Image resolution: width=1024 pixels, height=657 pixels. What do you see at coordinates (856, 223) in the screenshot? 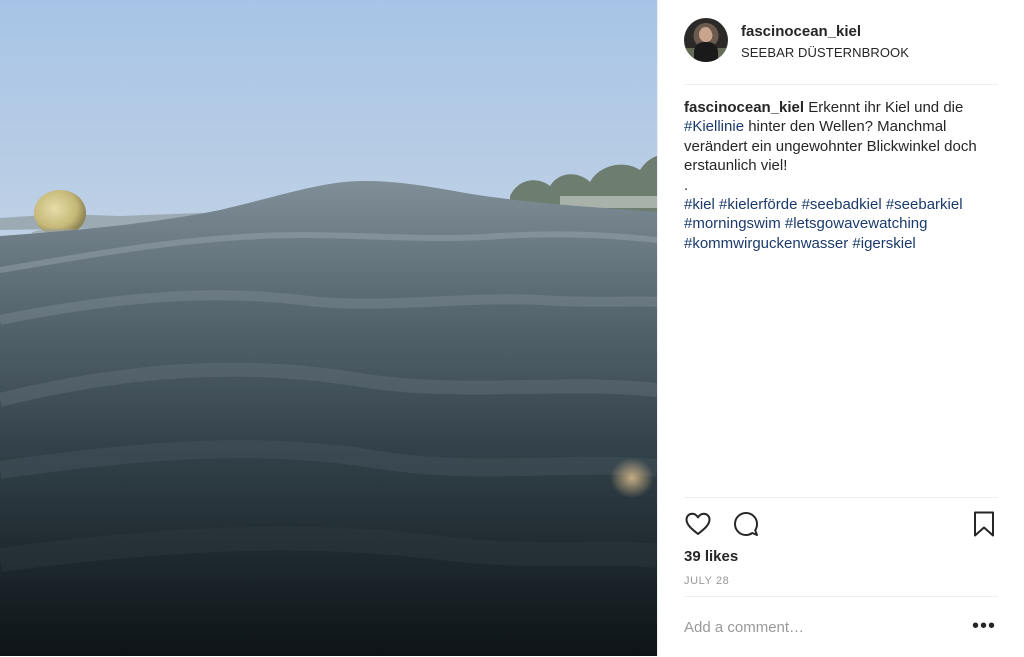
I see `hashtag-link: #letsgowavewatching` at bounding box center [856, 223].